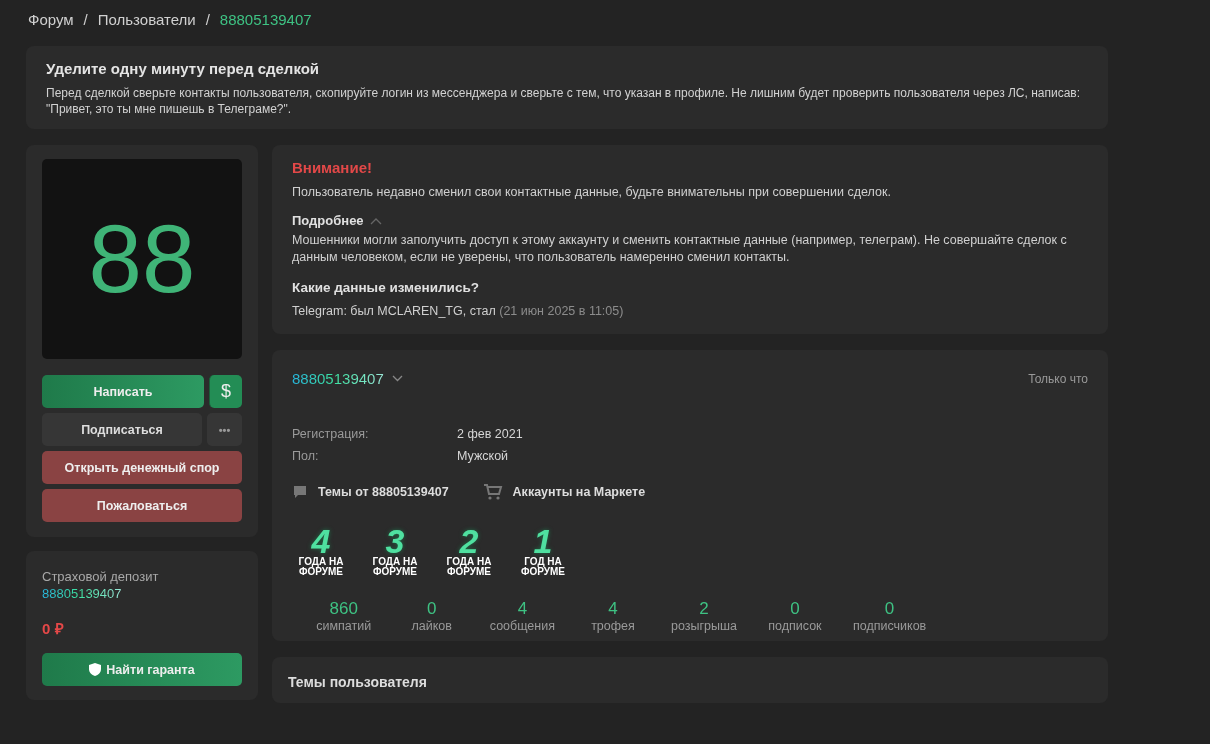  Describe the element at coordinates (543, 541) in the screenshot. I see `trophy-number: 1` at that location.